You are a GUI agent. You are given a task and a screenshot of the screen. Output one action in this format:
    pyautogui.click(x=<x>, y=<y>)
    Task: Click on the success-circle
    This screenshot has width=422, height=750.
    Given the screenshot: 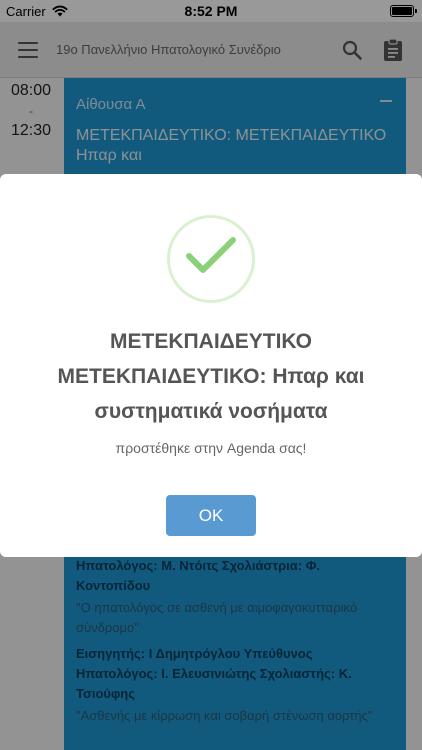 What is the action you would take?
    pyautogui.click(x=211, y=259)
    